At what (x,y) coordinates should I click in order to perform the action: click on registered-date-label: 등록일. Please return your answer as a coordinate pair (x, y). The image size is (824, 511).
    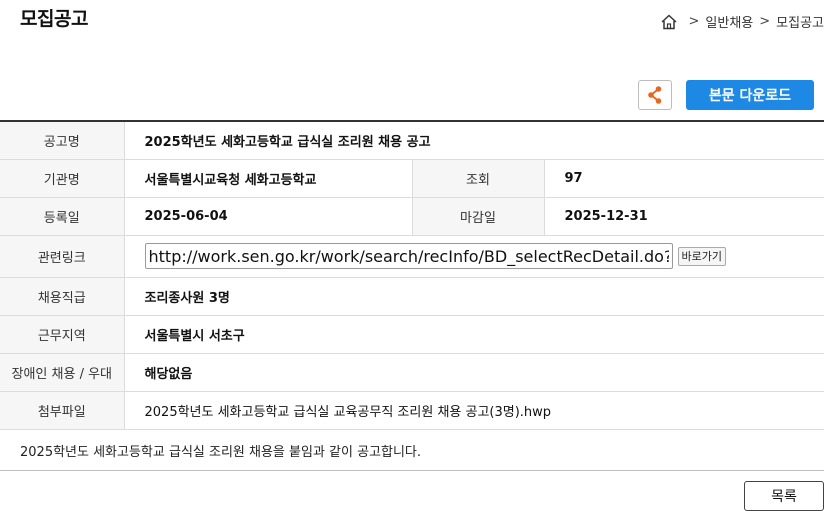
    Looking at the image, I should click on (62, 216).